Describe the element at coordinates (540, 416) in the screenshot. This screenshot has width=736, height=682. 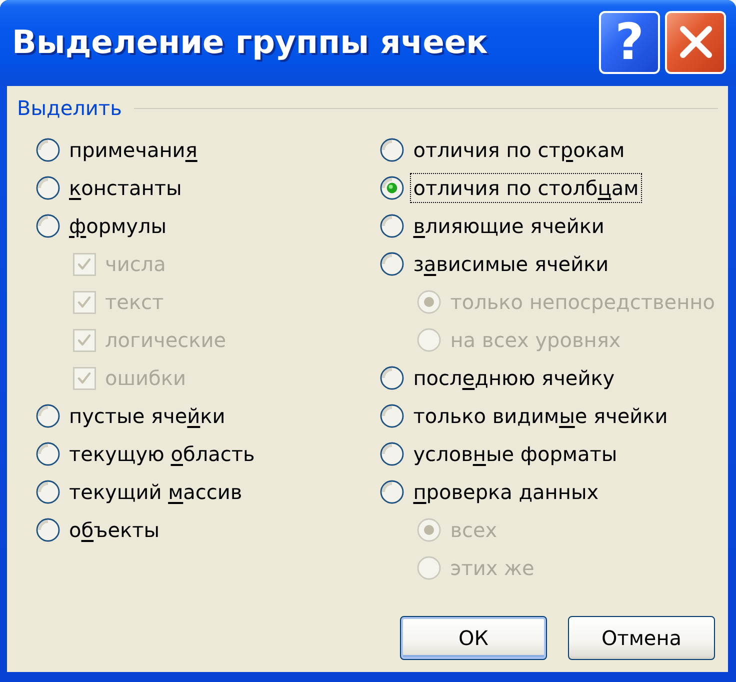
I see `option-label: только видимые ячейки` at that location.